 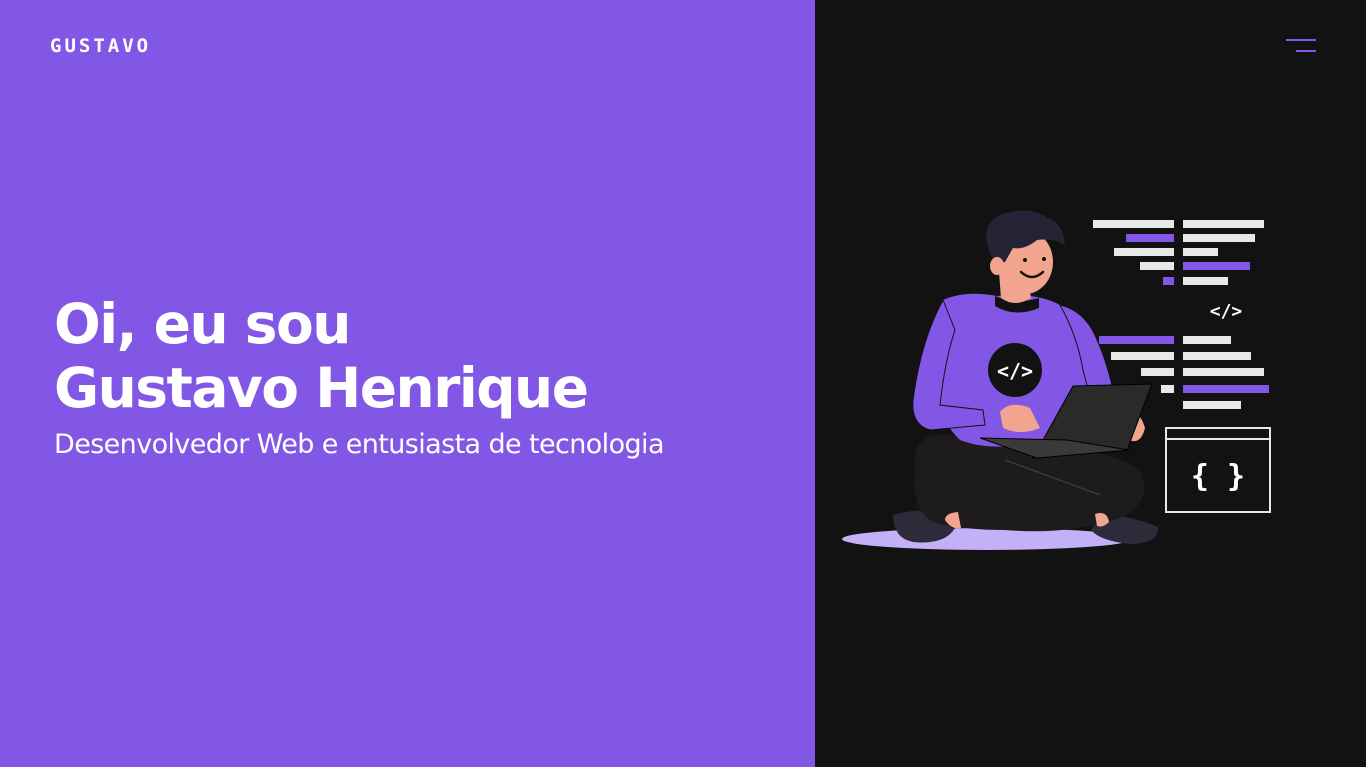 What do you see at coordinates (1015, 371) in the screenshot?
I see `shirt-code-icon: </>` at bounding box center [1015, 371].